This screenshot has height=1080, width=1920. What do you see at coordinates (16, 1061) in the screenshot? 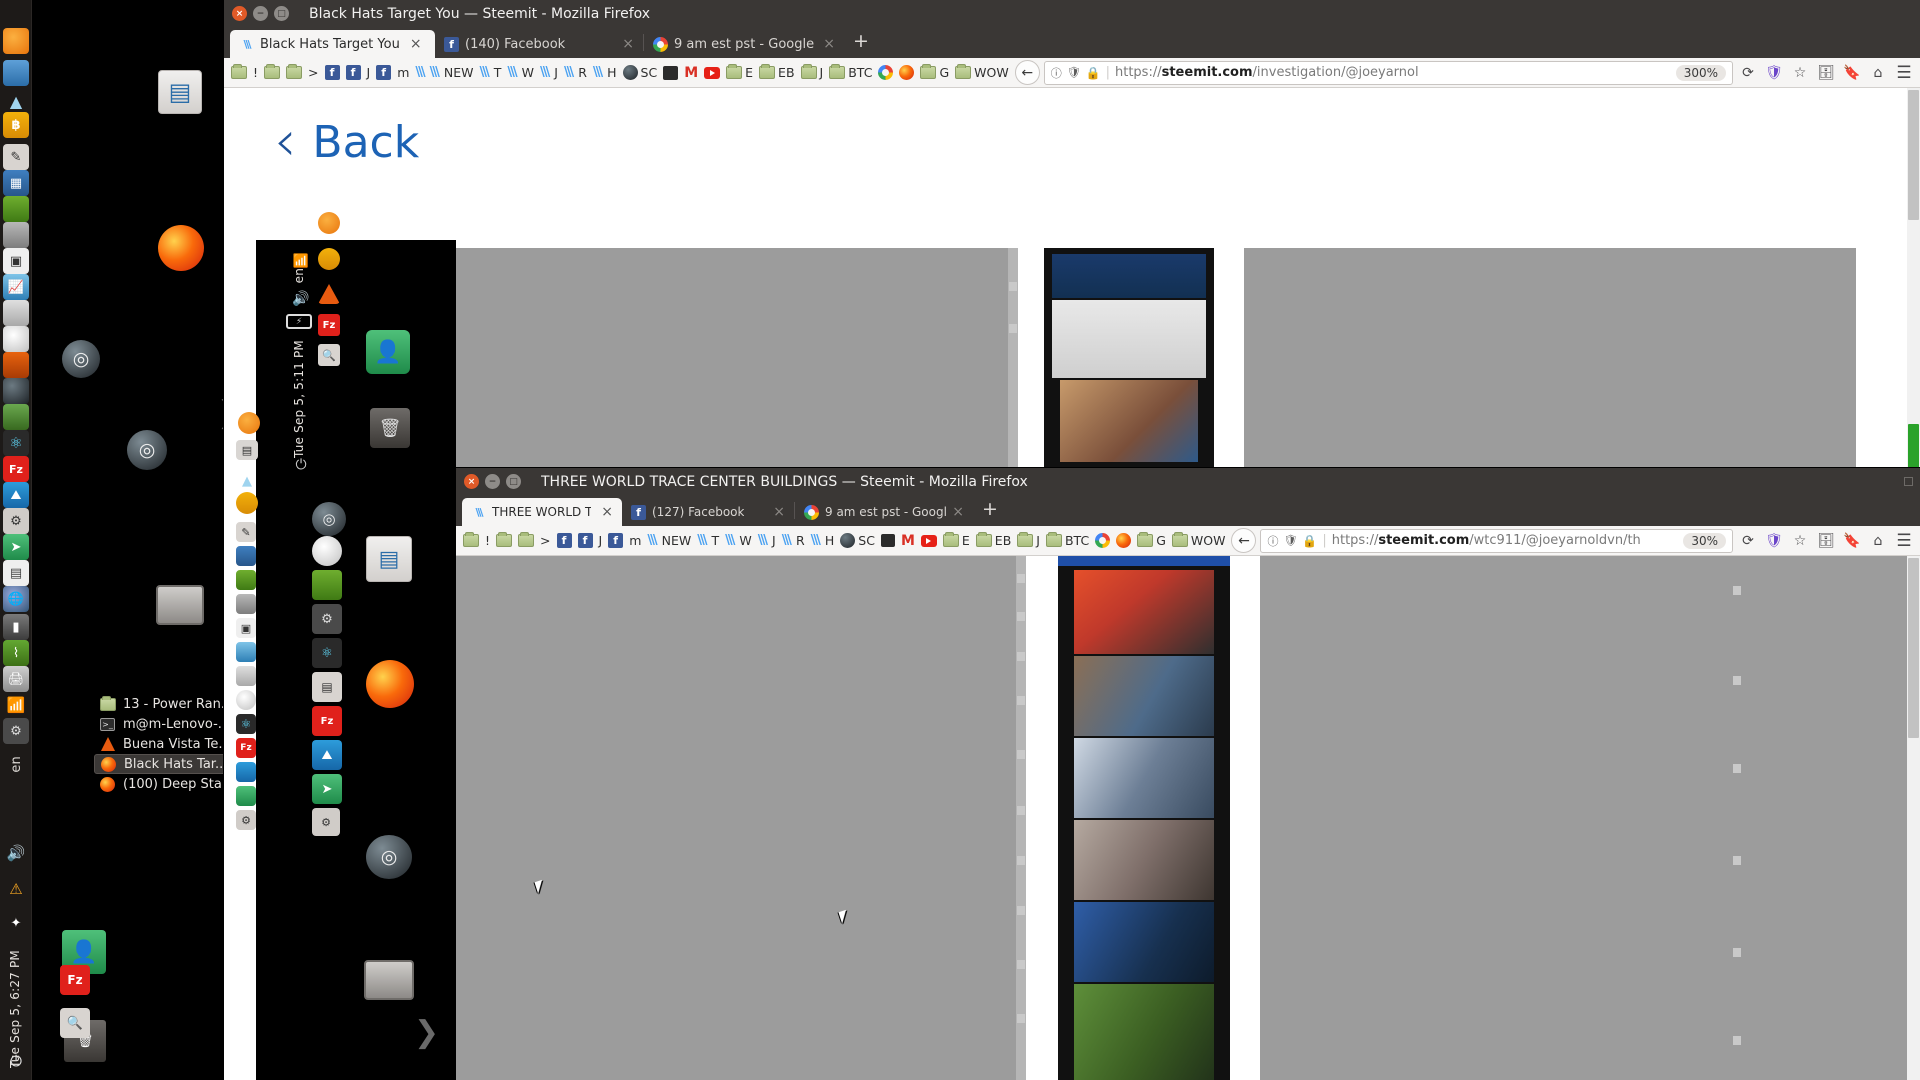
I see `power-icon: ⏻` at bounding box center [16, 1061].